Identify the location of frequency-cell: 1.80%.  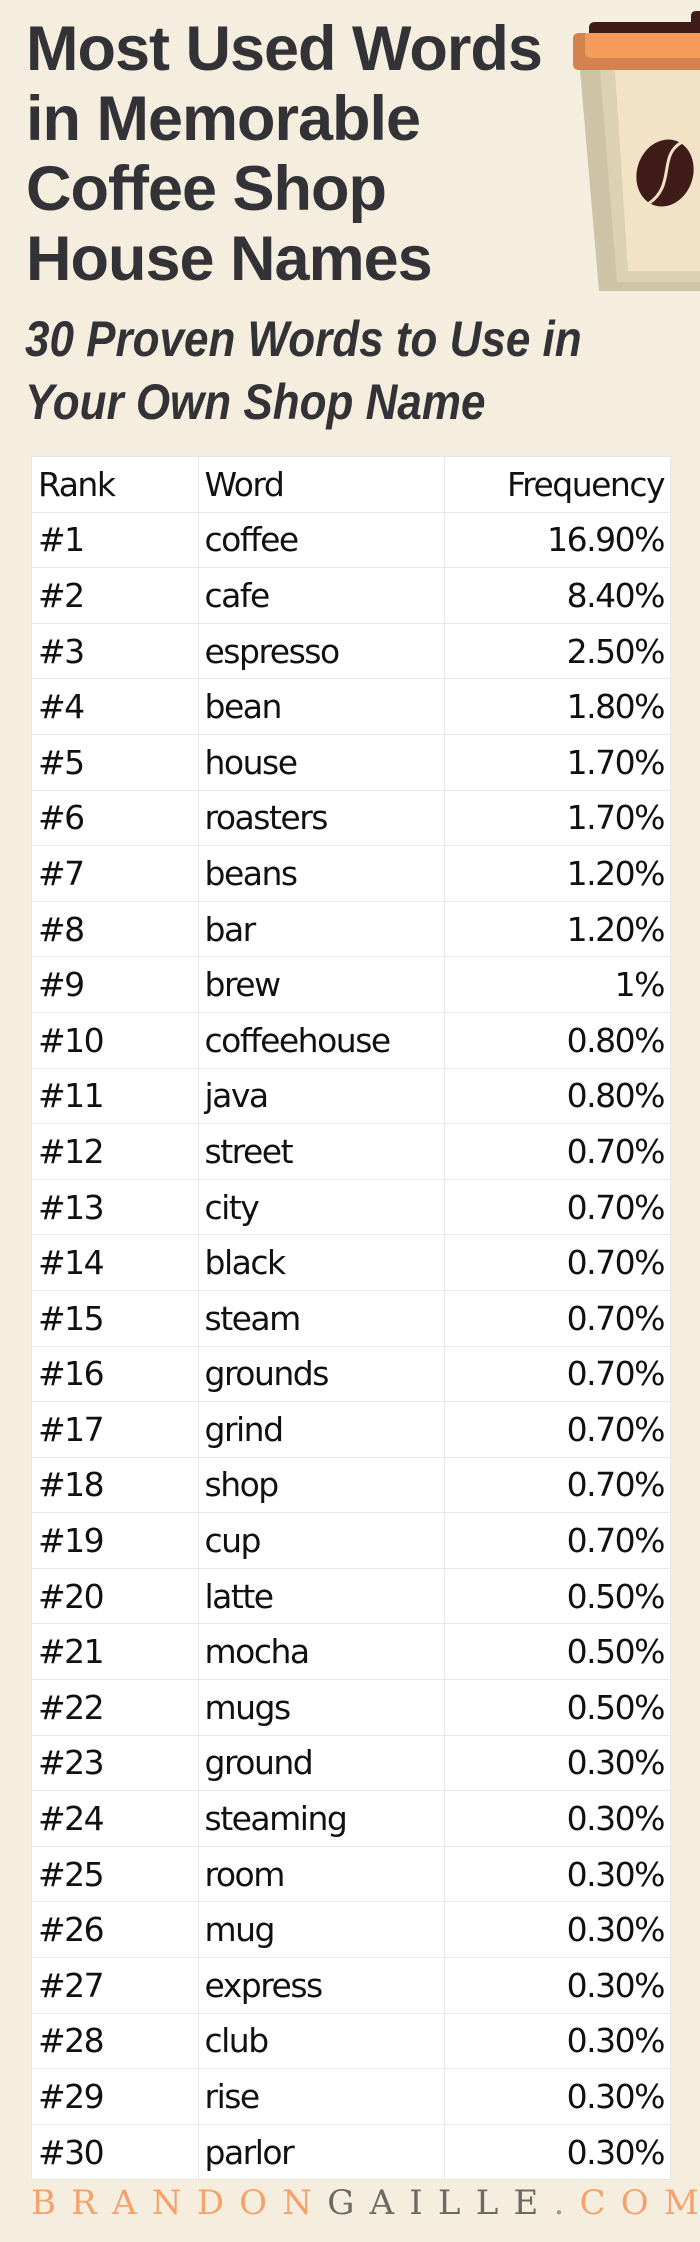
(556, 706).